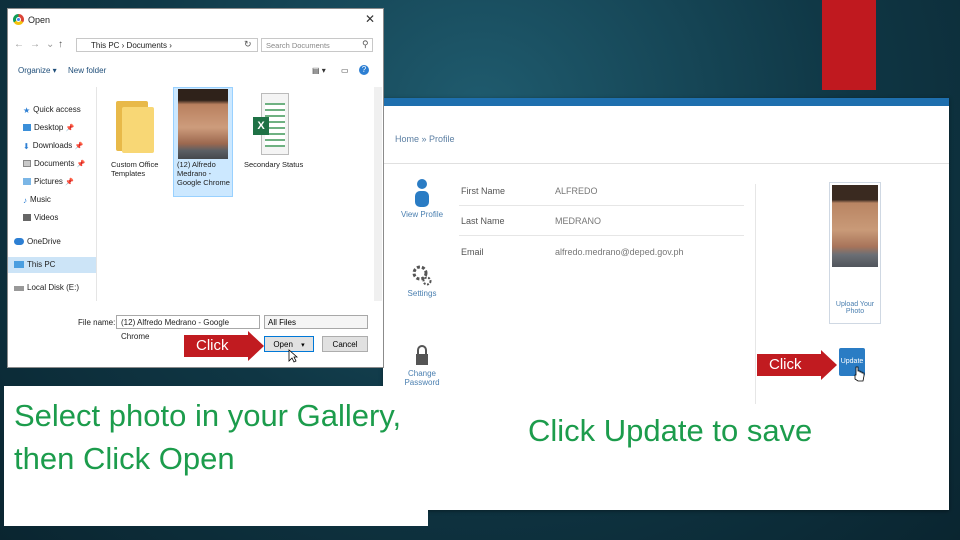  I want to click on nav-item-music: ♪ Music, so click(37, 200).